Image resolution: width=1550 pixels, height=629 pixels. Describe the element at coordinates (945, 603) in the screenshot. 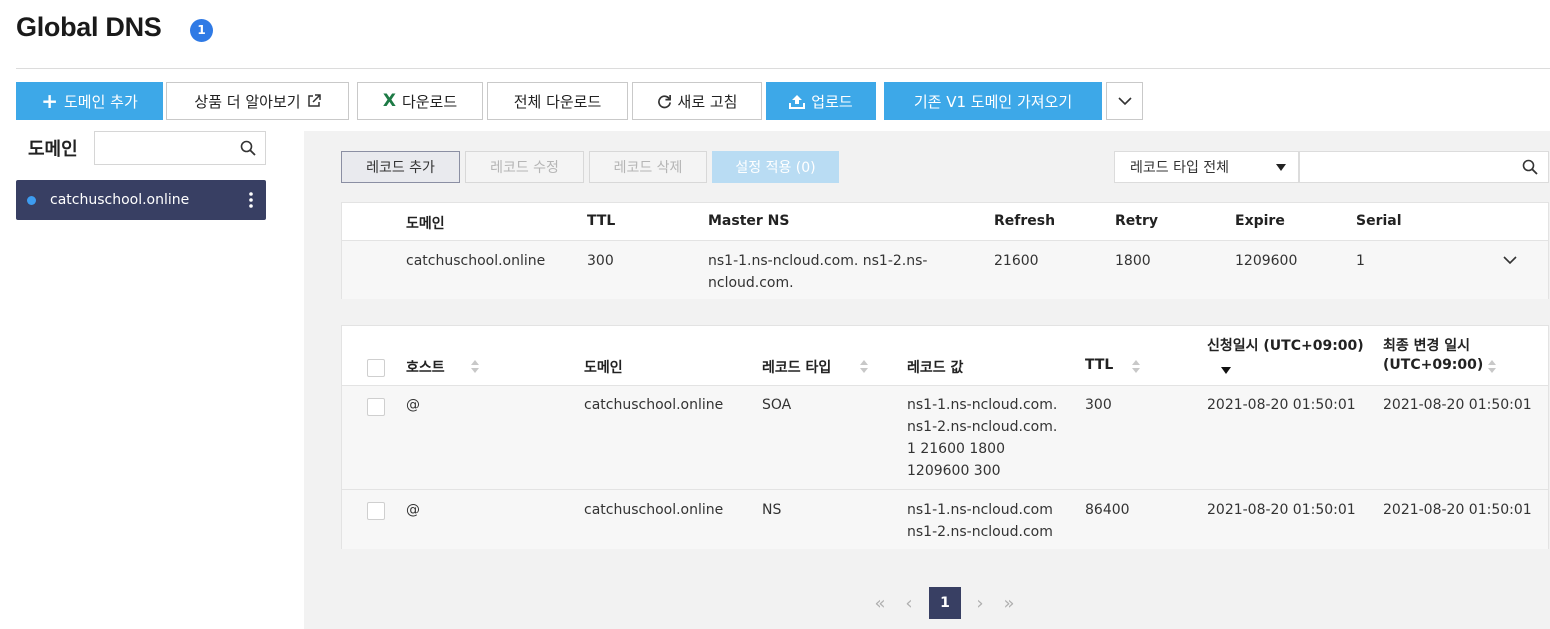

I see `page-number-current: 1` at that location.